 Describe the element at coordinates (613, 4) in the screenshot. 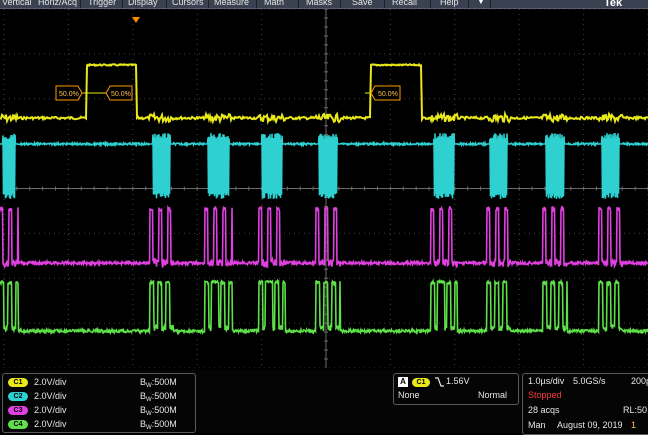

I see `tek-logo: Tek` at that location.